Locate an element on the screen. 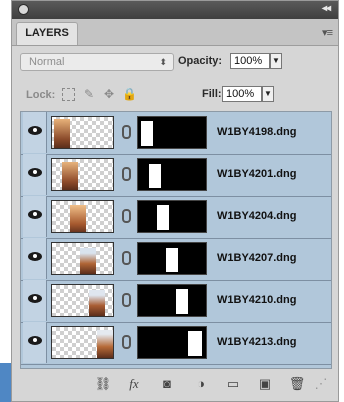 The width and height of the screenshot is (344, 402). layer-row: W1BY4213.dng is located at coordinates (176, 343).